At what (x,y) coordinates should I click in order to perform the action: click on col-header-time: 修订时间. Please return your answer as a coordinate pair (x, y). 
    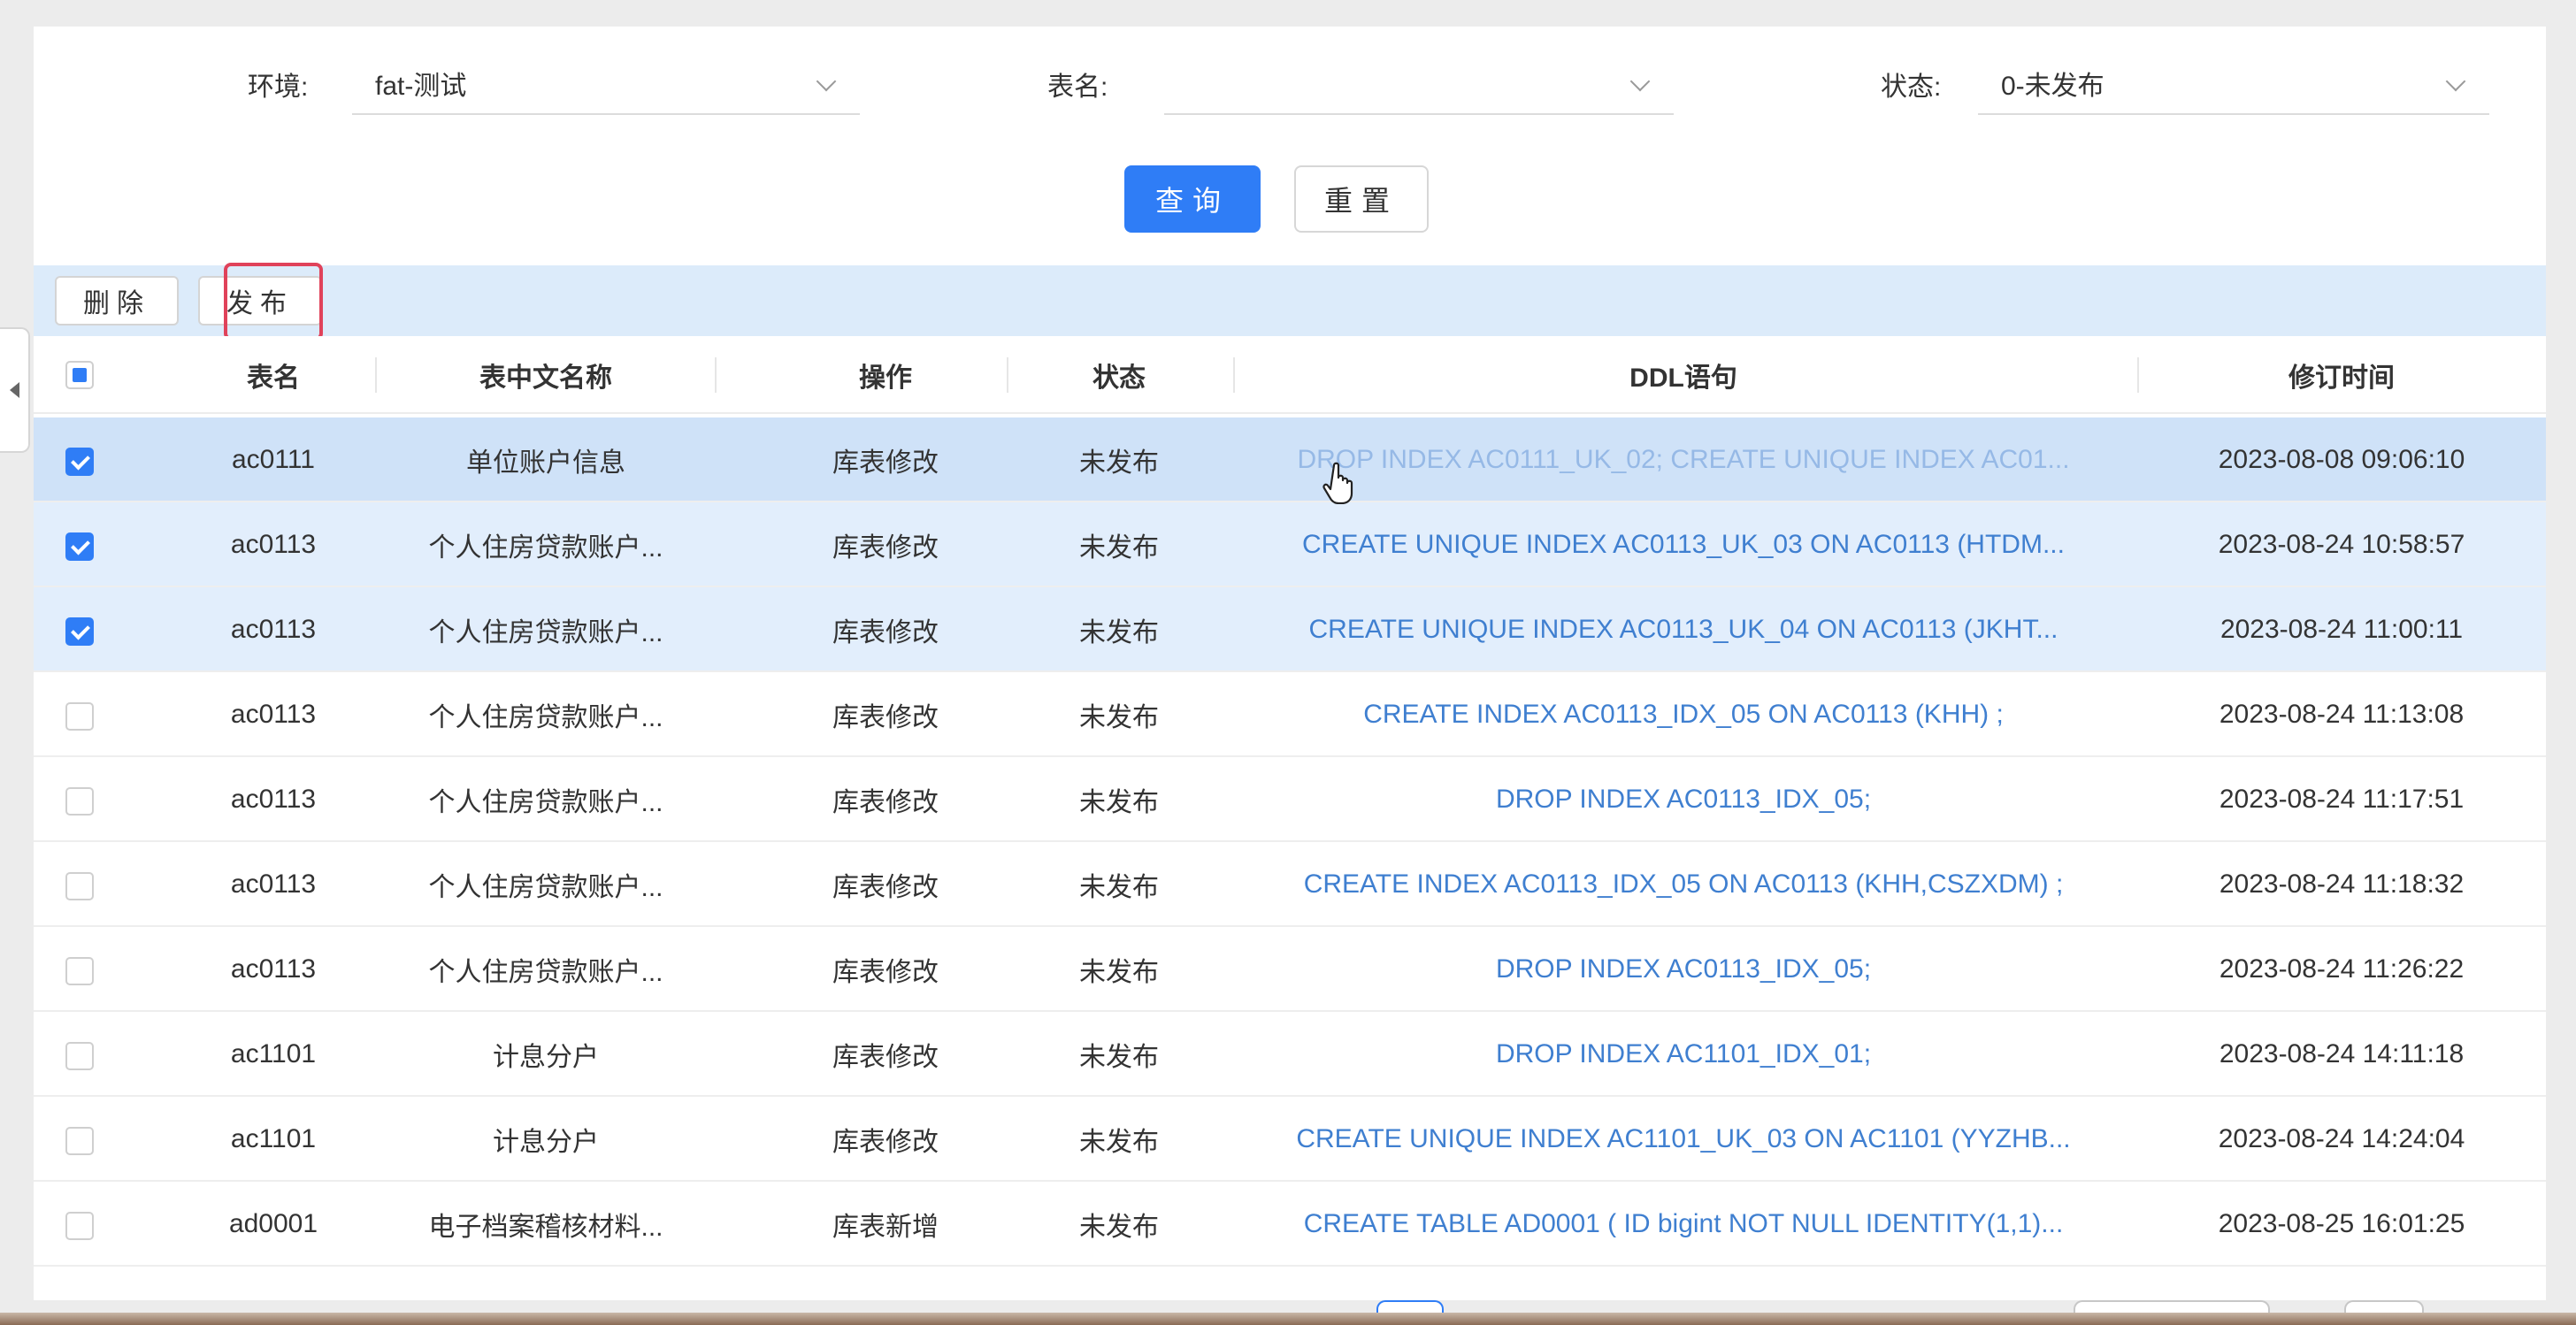
    Looking at the image, I should click on (2341, 378).